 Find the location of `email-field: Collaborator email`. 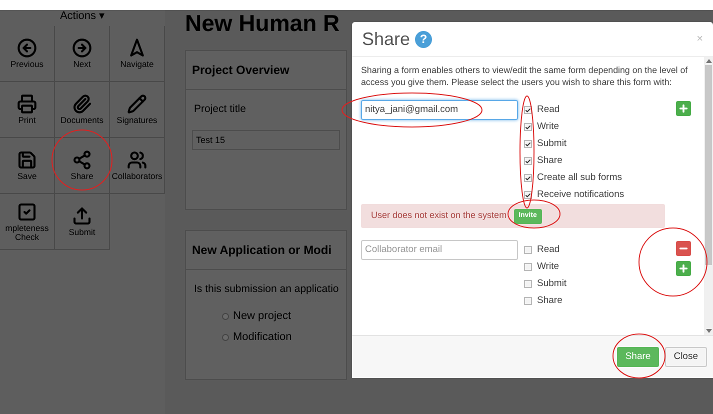

email-field: Collaborator email is located at coordinates (439, 250).